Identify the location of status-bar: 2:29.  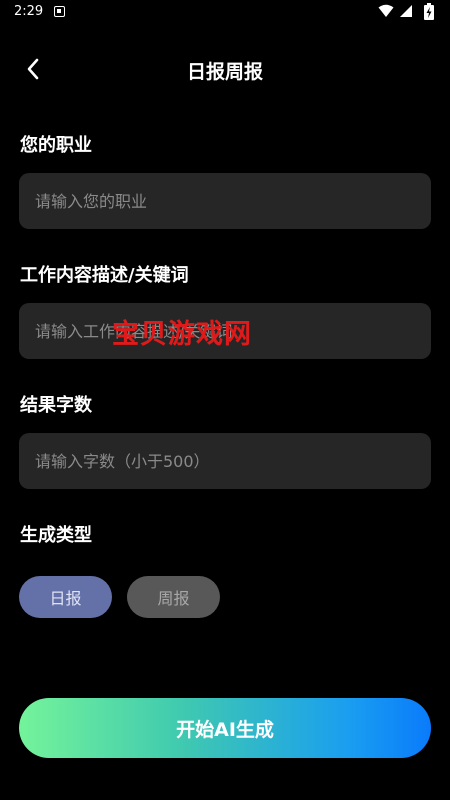
(225, 13).